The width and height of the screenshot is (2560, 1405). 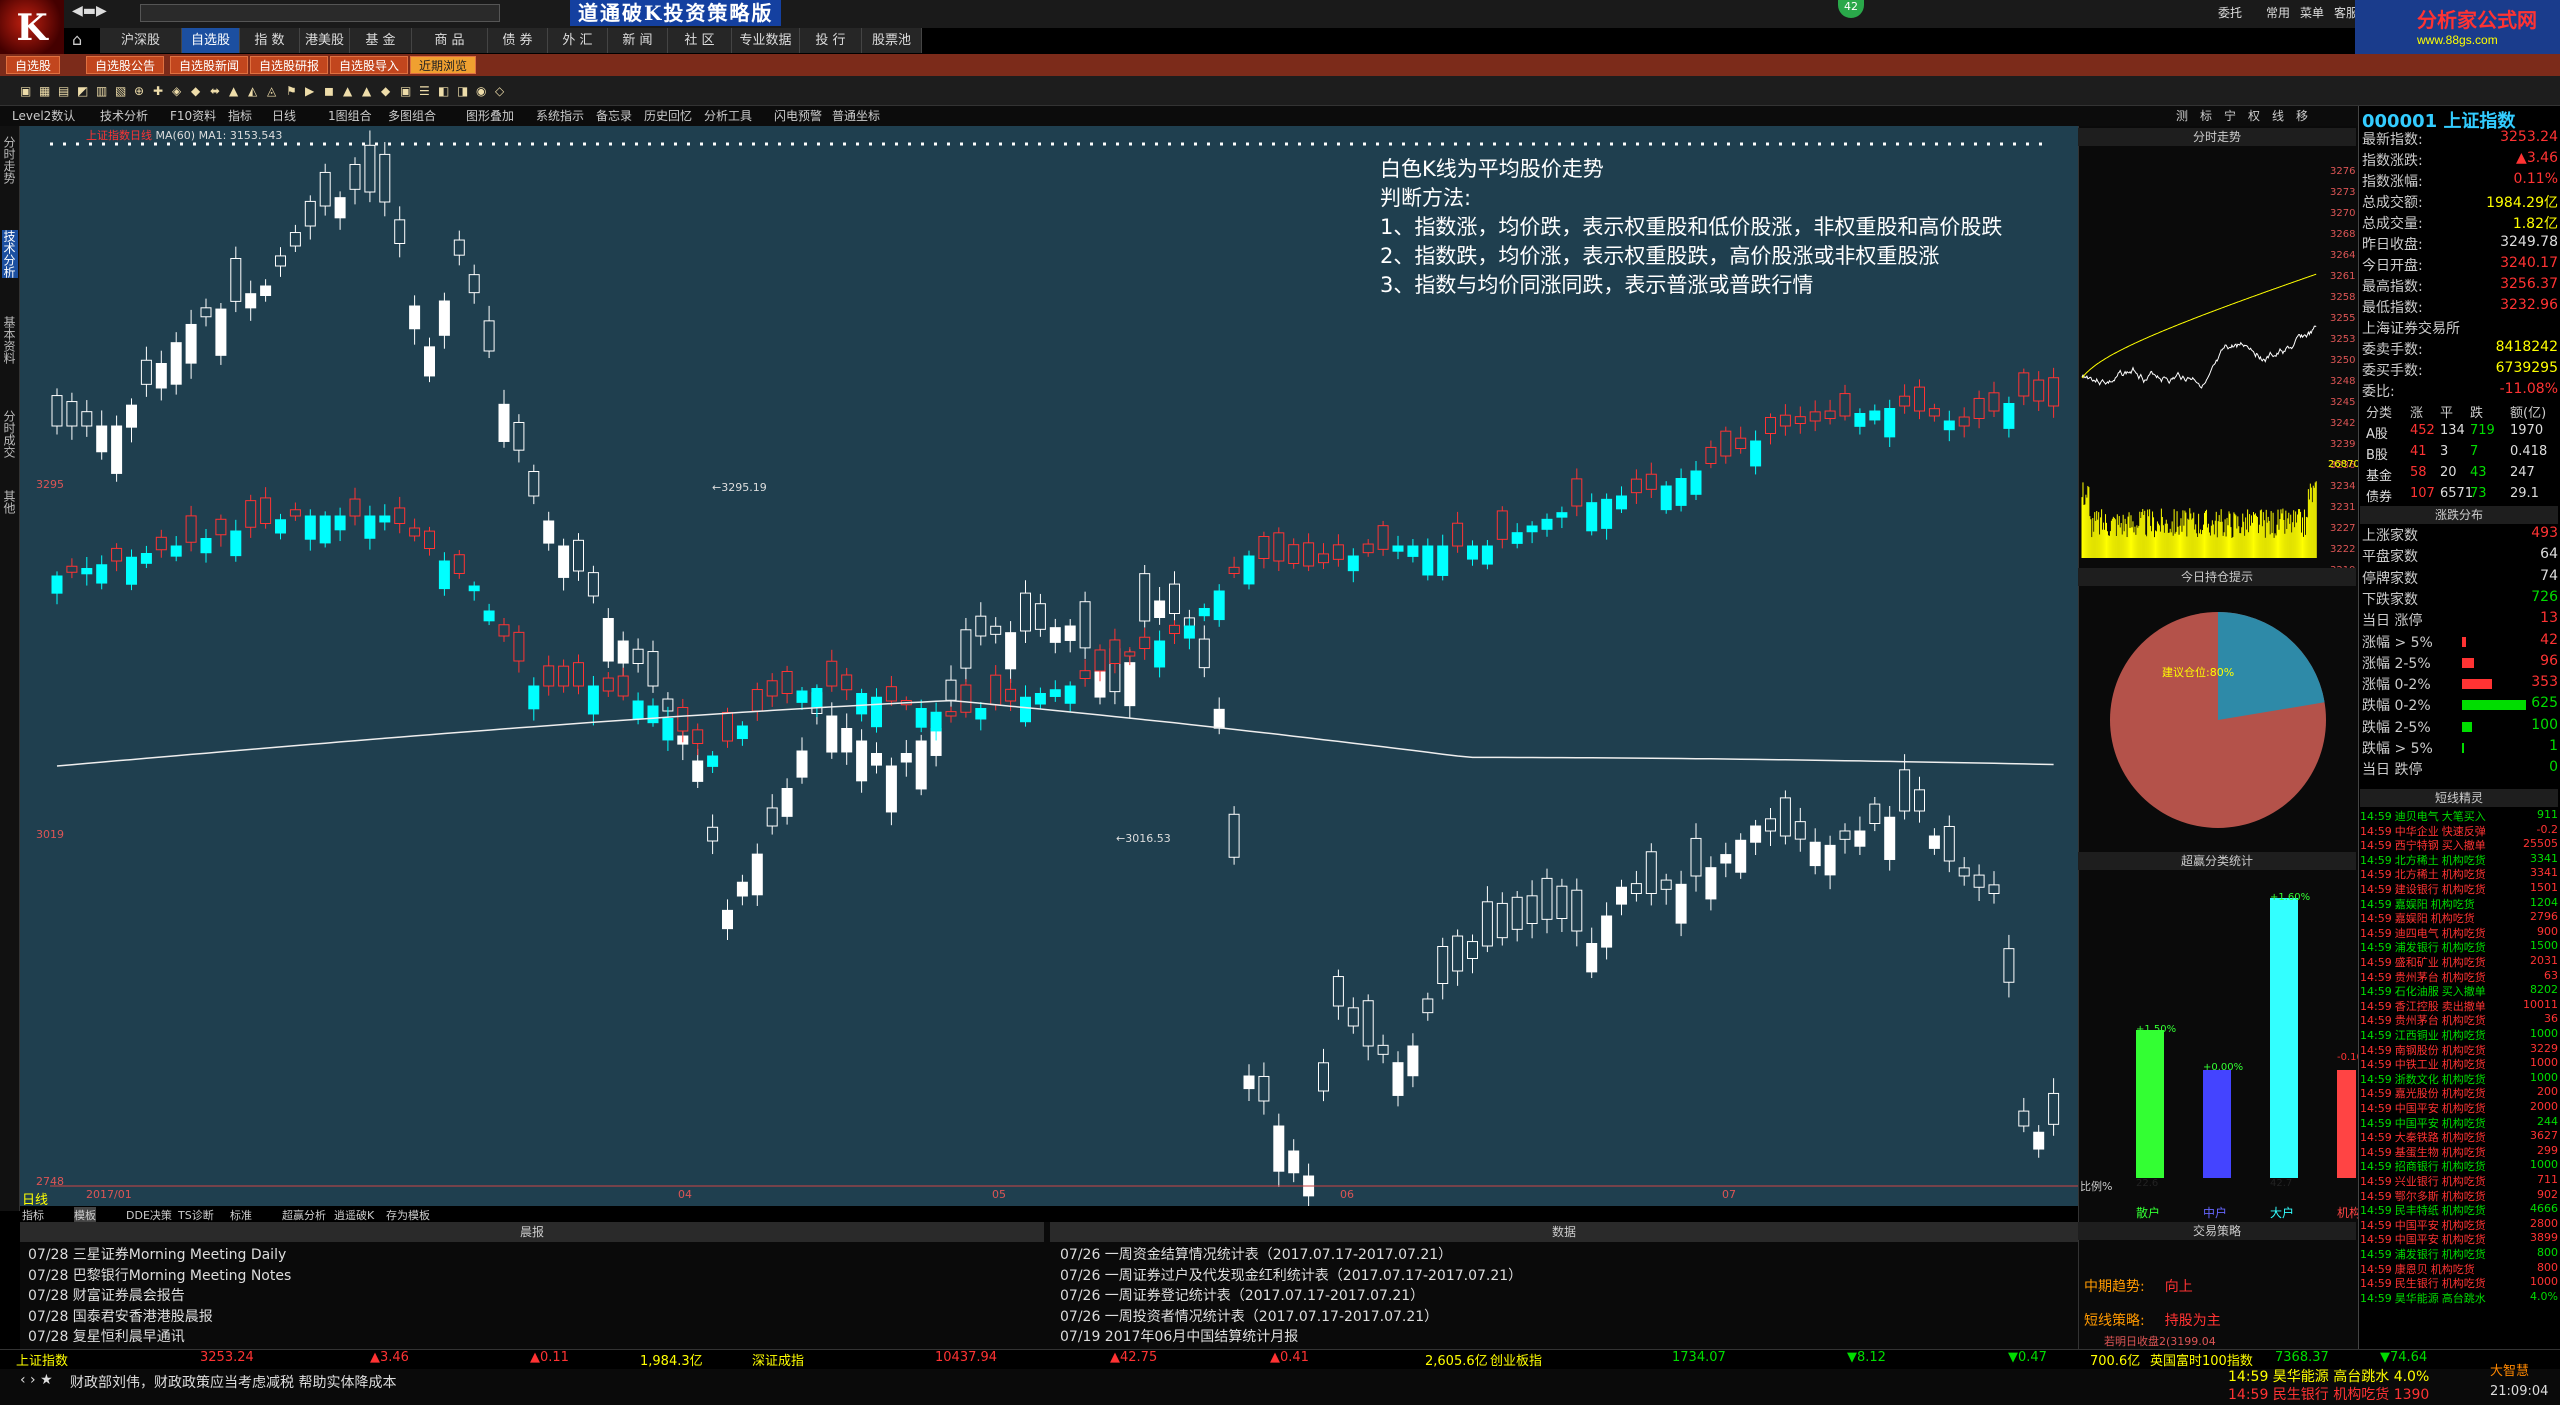 I want to click on indicator-tab-7: 存为模板, so click(x=408, y=1215).